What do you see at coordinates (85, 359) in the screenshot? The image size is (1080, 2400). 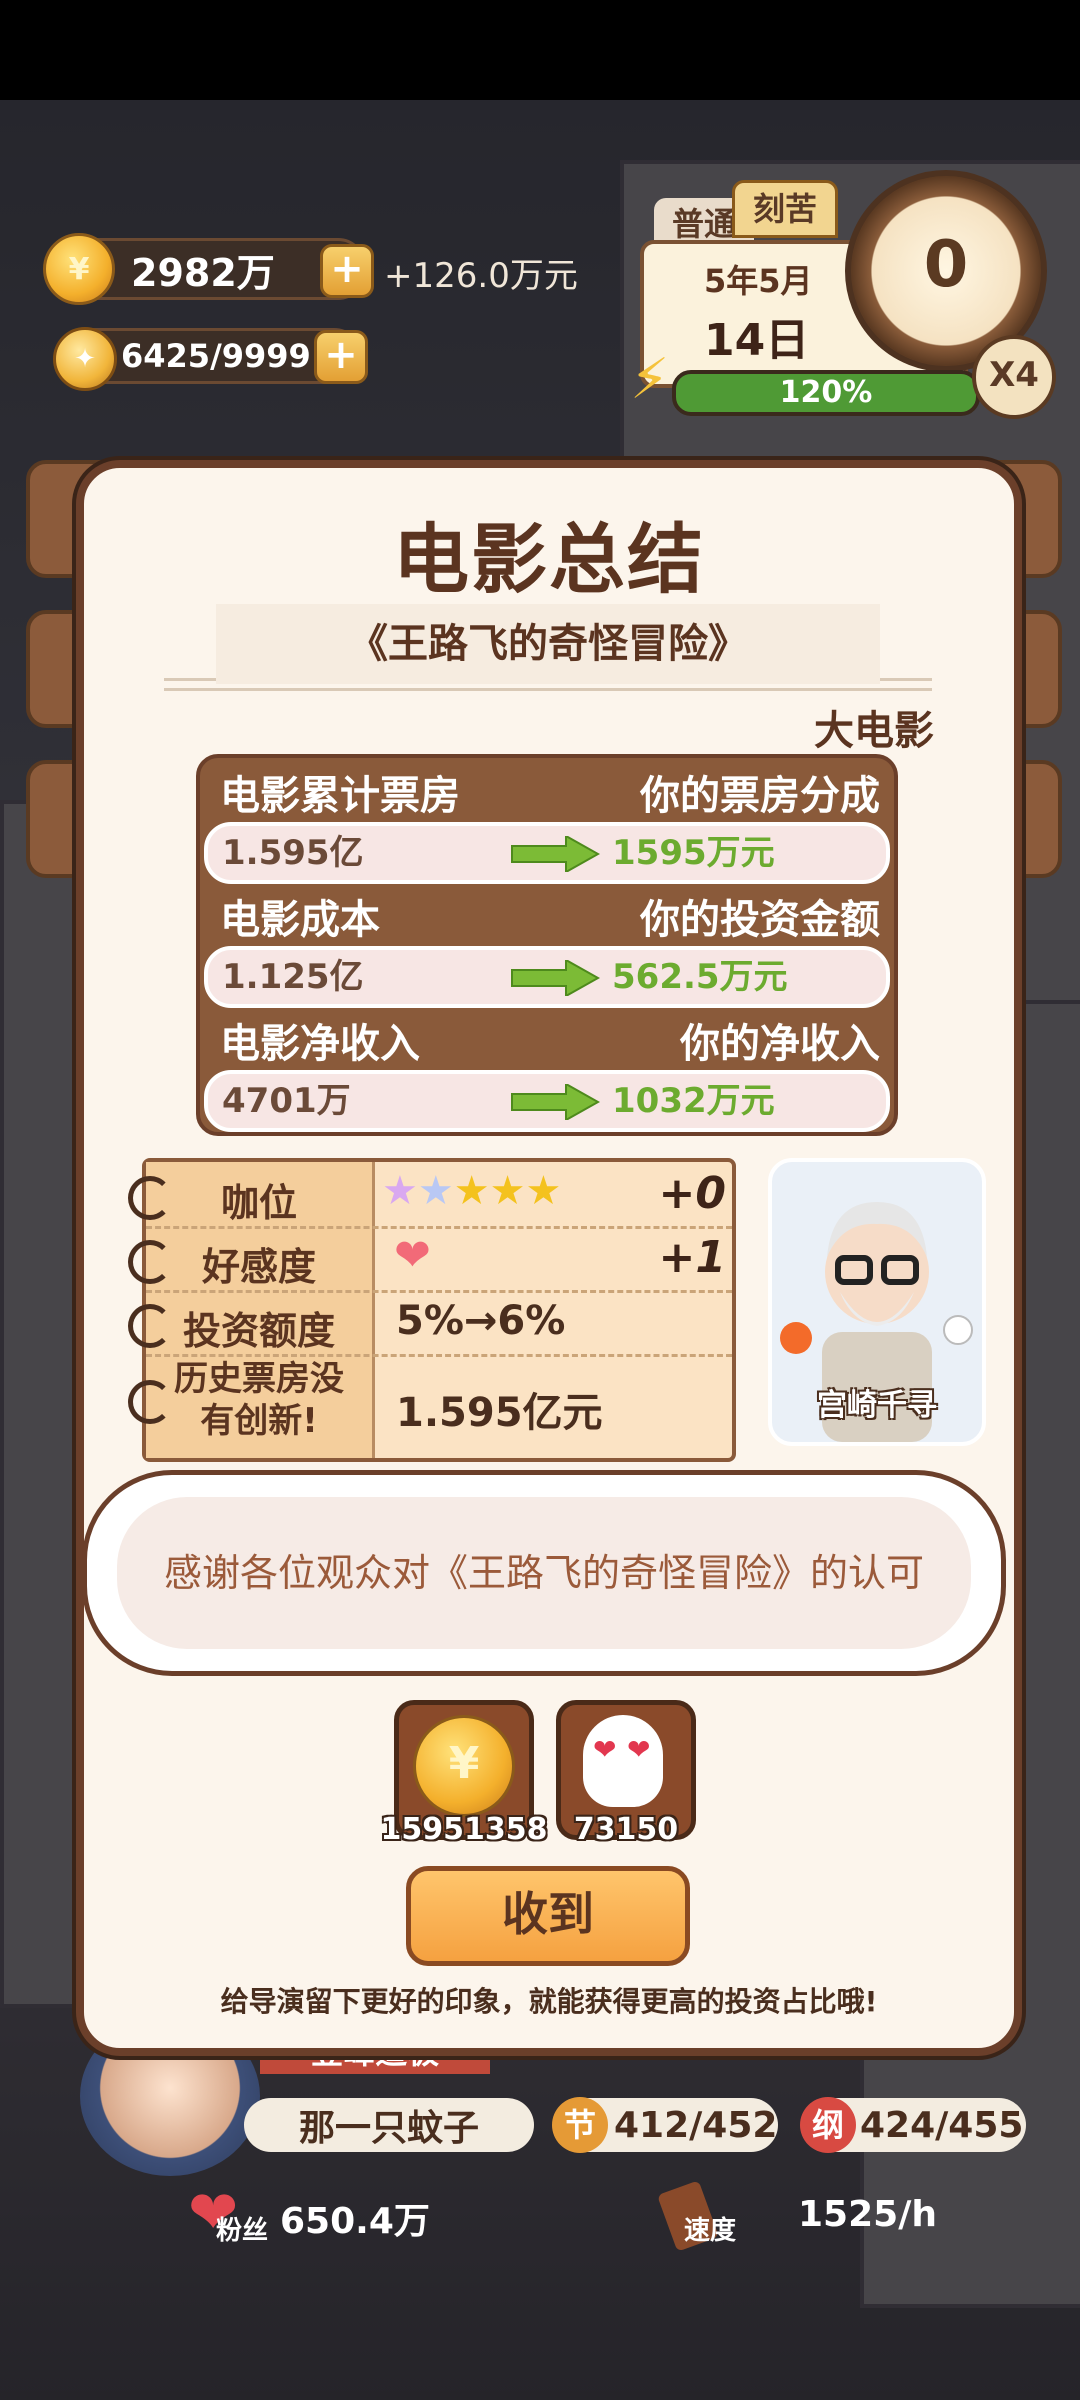 I see `lightbulb-icon: ✦` at bounding box center [85, 359].